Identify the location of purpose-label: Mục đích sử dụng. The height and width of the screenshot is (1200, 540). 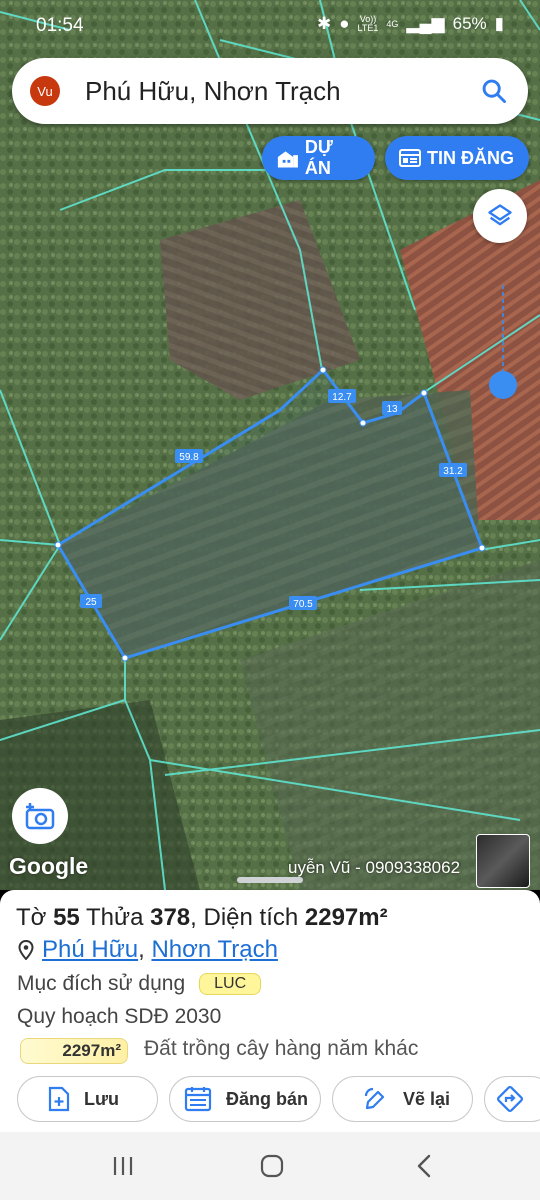
(101, 983).